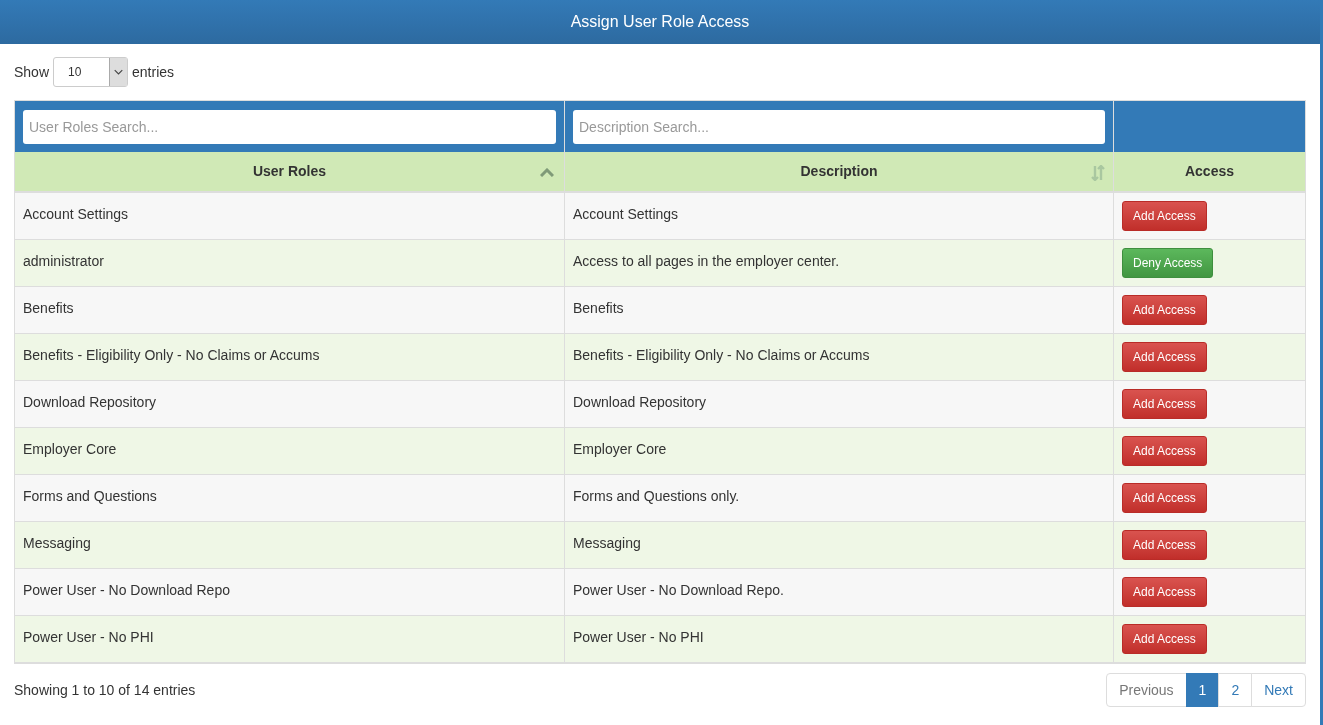 The image size is (1323, 725). Describe the element at coordinates (126, 590) in the screenshot. I see `table-cell: Power User - No Download Repo` at that location.